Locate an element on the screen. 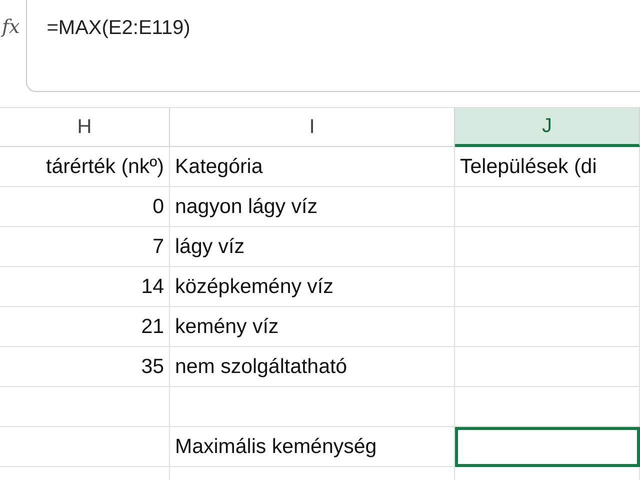 This screenshot has width=640, height=480. table-cell: lágy víz is located at coordinates (312, 247).